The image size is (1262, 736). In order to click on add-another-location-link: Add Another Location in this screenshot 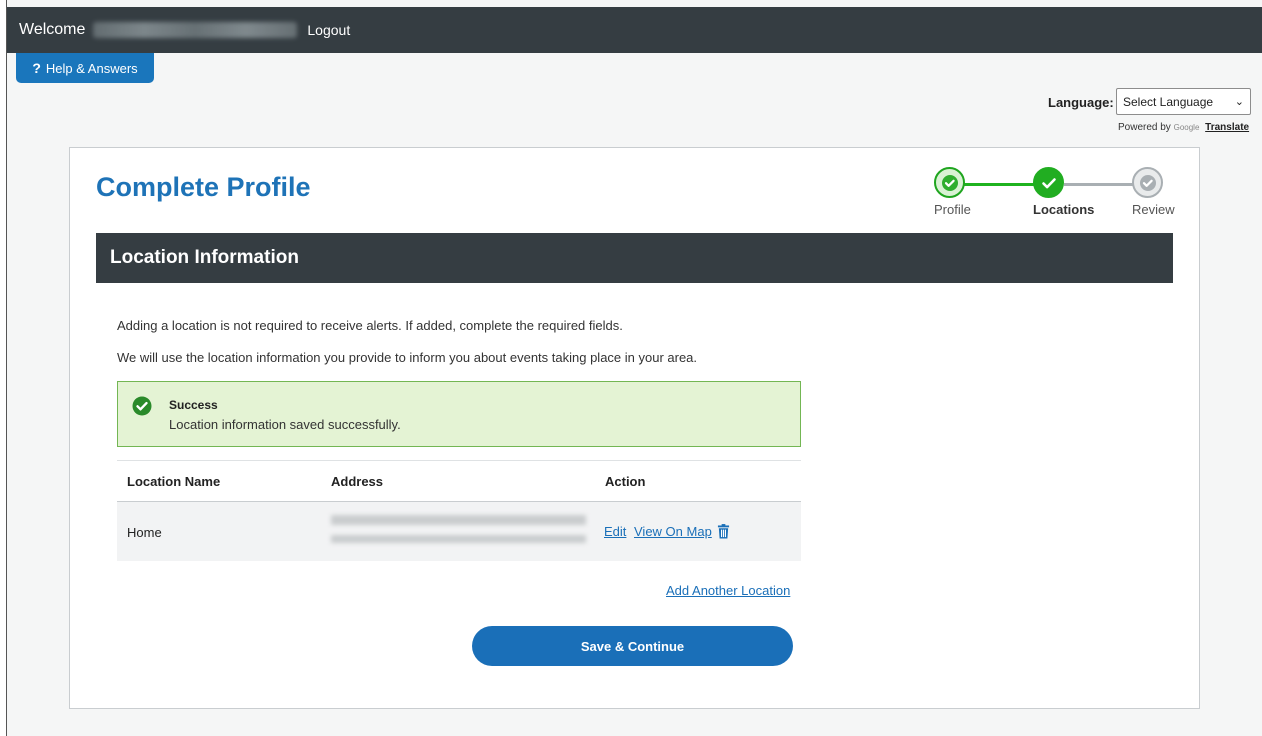, I will do `click(728, 590)`.